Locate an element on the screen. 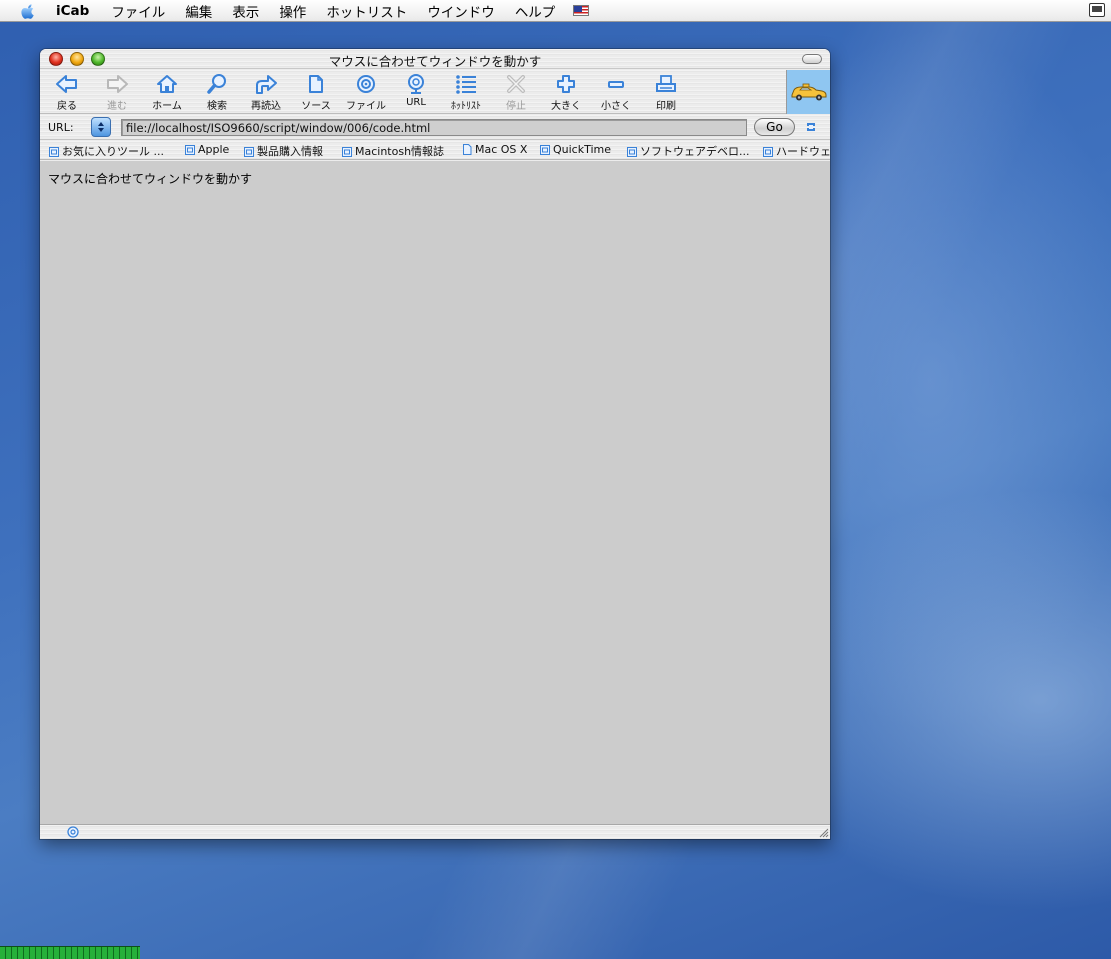 The width and height of the screenshot is (1111, 959). url-globe-icon is located at coordinates (416, 84).